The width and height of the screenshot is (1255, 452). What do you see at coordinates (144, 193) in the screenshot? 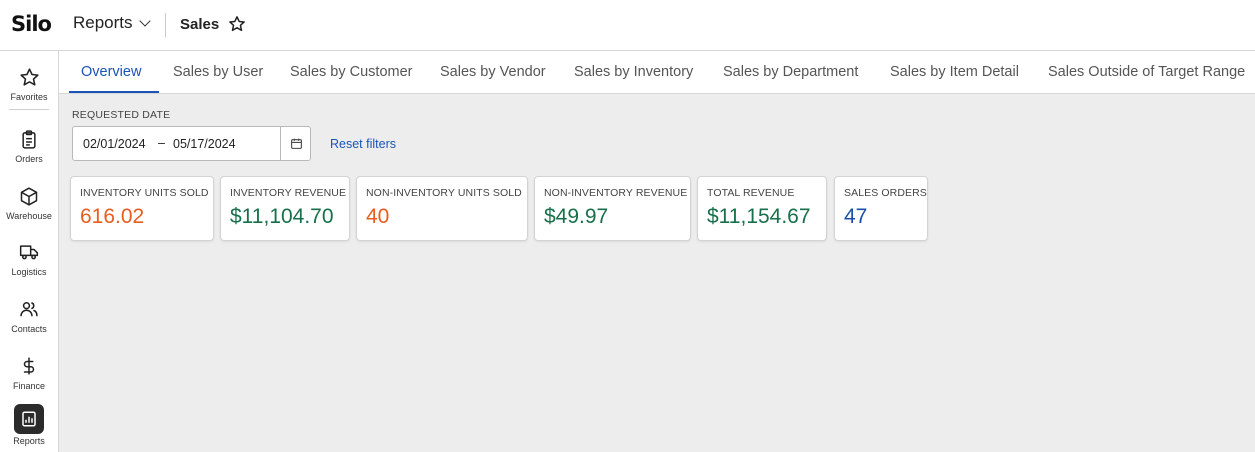
I see `kpi-label: INVENTORY UNITS SOLD` at bounding box center [144, 193].